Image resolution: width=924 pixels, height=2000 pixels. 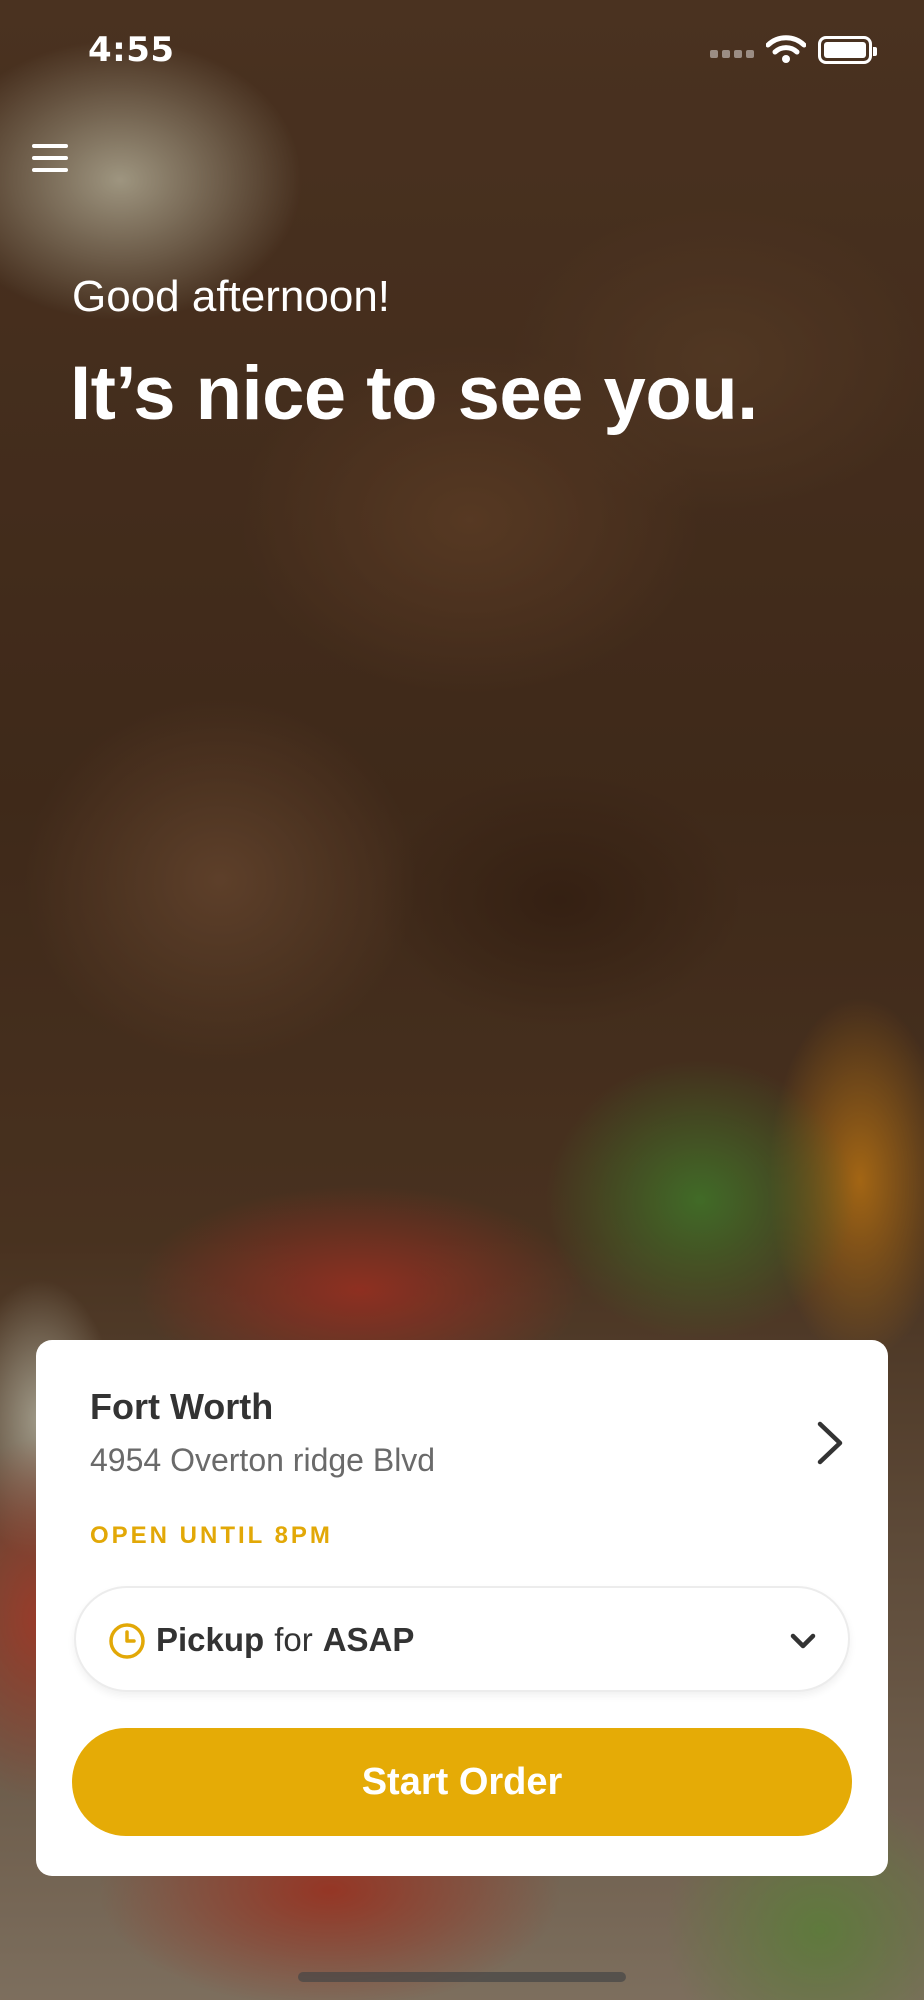 What do you see at coordinates (462, 1782) in the screenshot?
I see `start-order-button: Start Order` at bounding box center [462, 1782].